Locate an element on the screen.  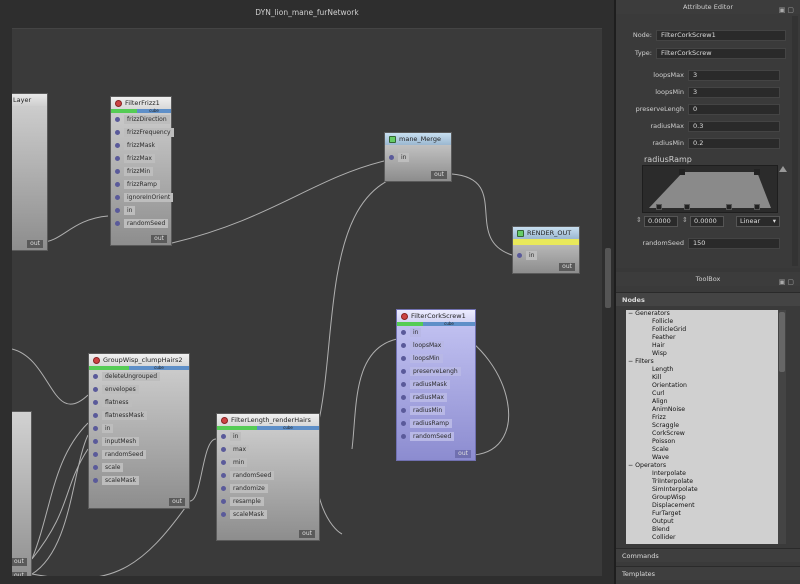
attr-value-field: 3 is located at coordinates (734, 75).